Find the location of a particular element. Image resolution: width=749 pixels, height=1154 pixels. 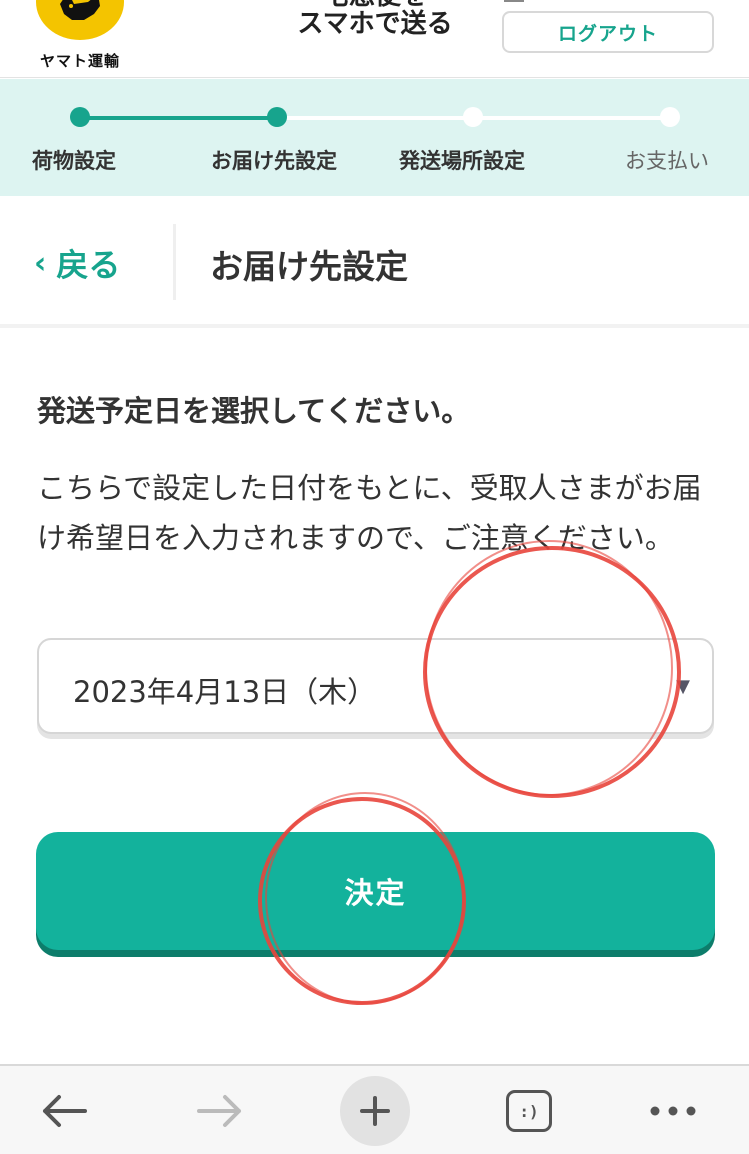

step-label-2: お届け先設定 is located at coordinates (274, 161).